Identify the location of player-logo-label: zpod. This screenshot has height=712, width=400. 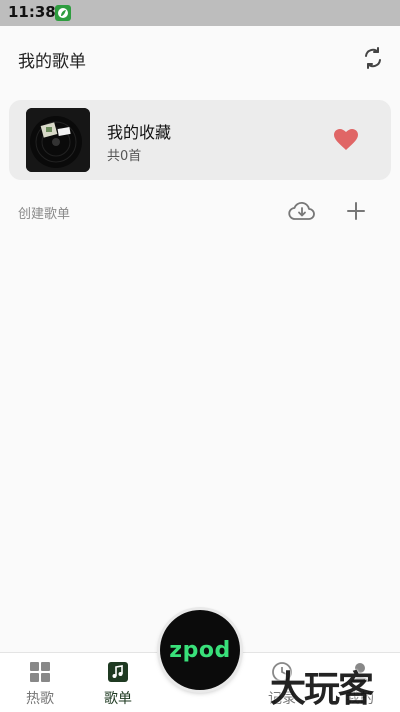
(200, 650).